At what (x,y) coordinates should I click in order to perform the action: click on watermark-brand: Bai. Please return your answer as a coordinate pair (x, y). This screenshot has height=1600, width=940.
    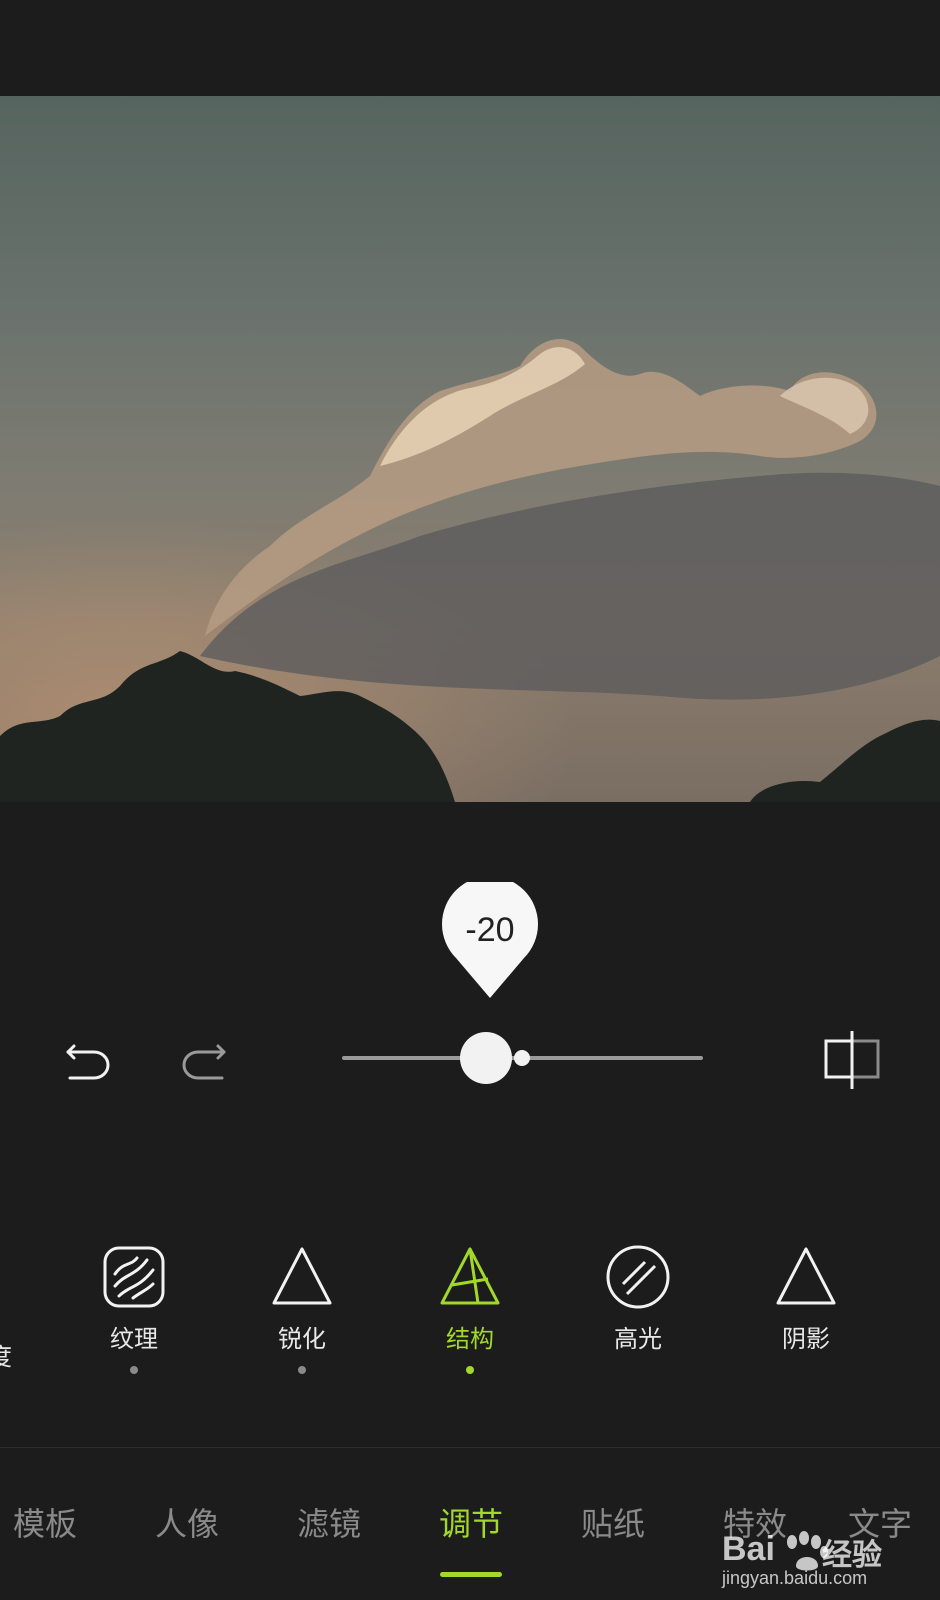
    Looking at the image, I should click on (748, 1549).